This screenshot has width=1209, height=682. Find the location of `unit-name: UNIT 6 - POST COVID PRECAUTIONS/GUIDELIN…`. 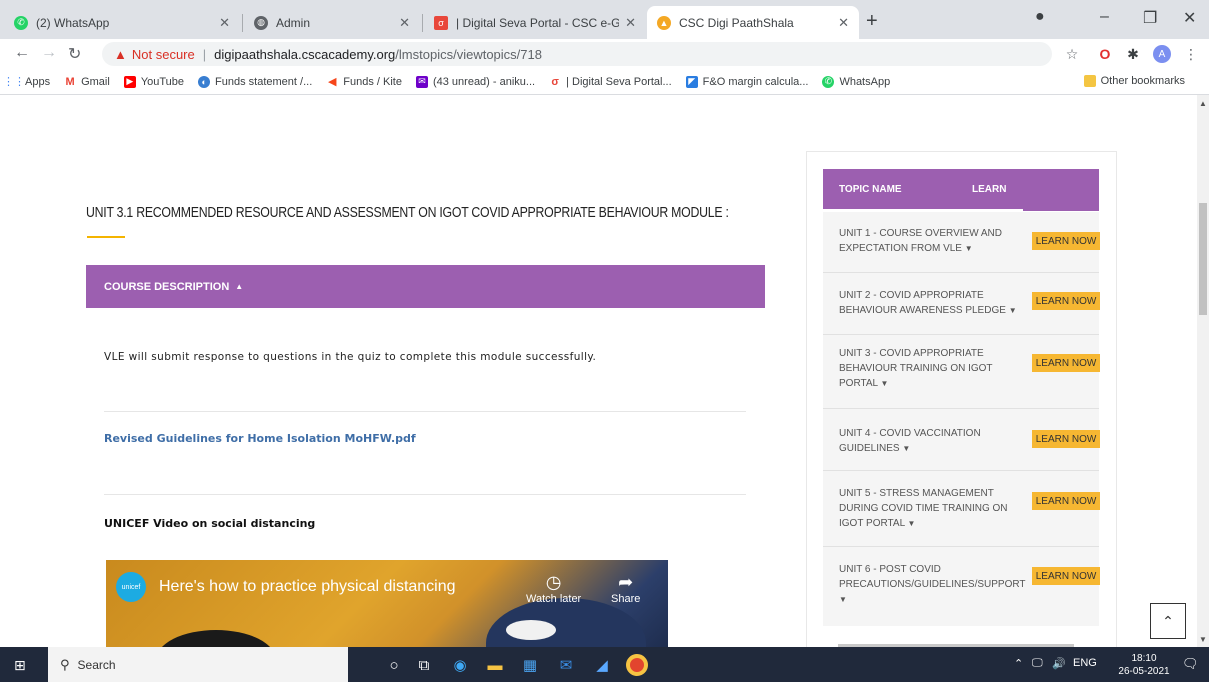

unit-name: UNIT 6 - POST COVID PRECAUTIONS/GUIDELIN… is located at coordinates (932, 577).